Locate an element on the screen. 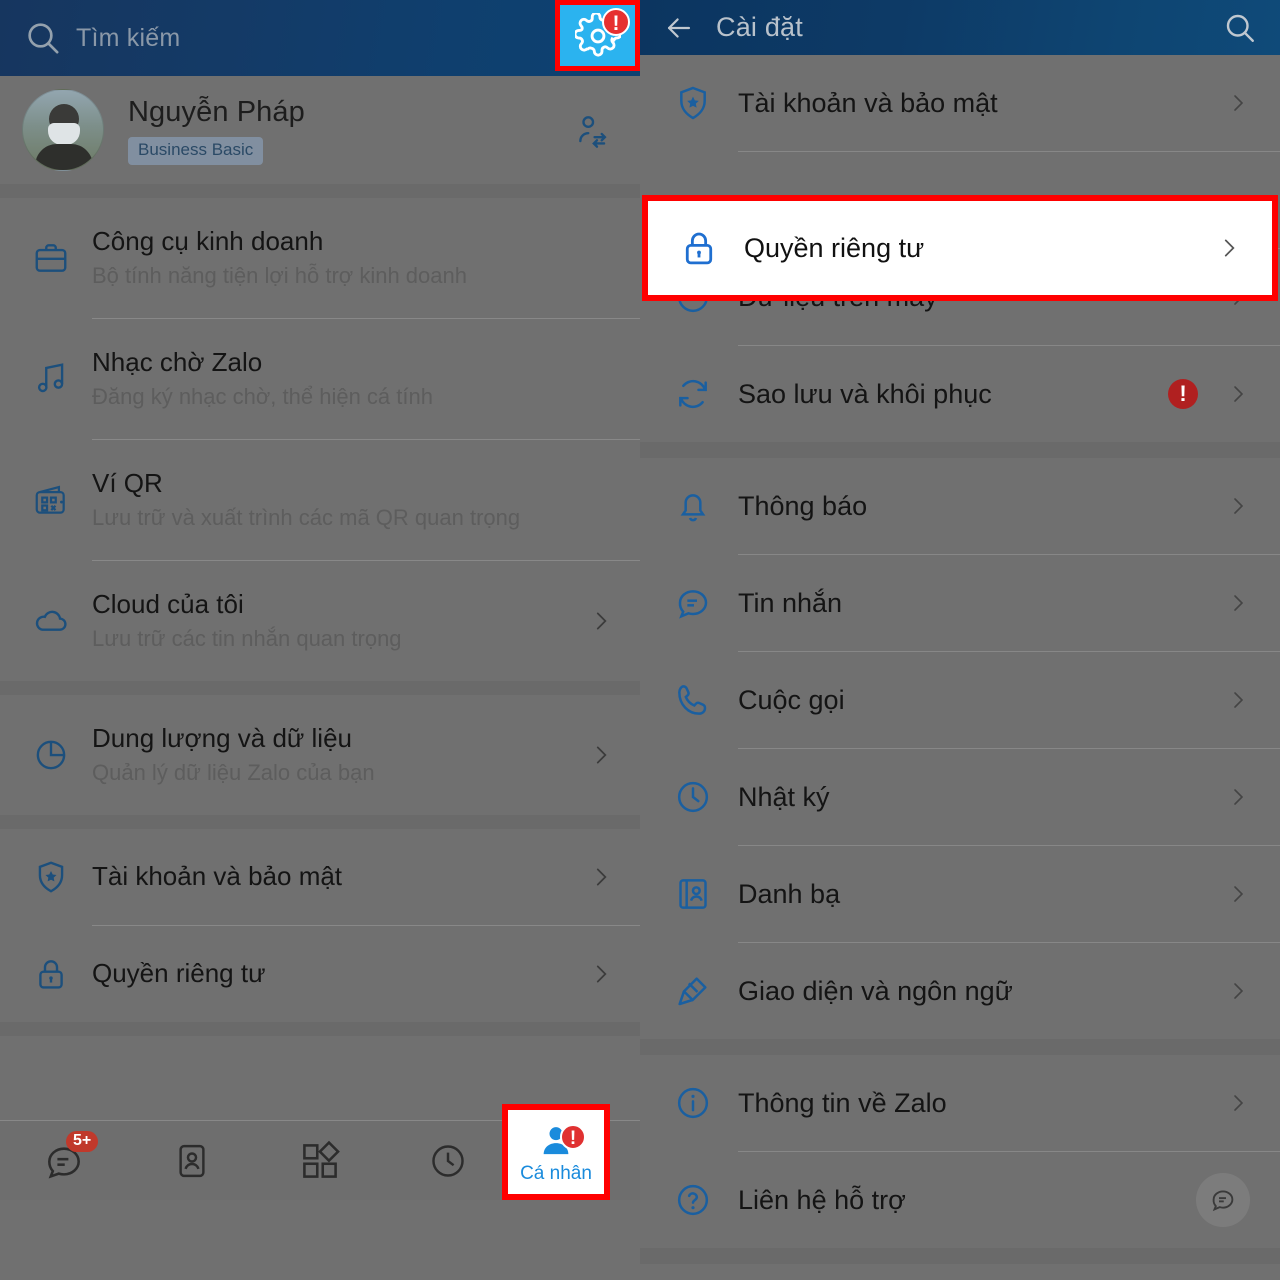  list-item-title: Nhạc chờ Zalo is located at coordinates (177, 362).